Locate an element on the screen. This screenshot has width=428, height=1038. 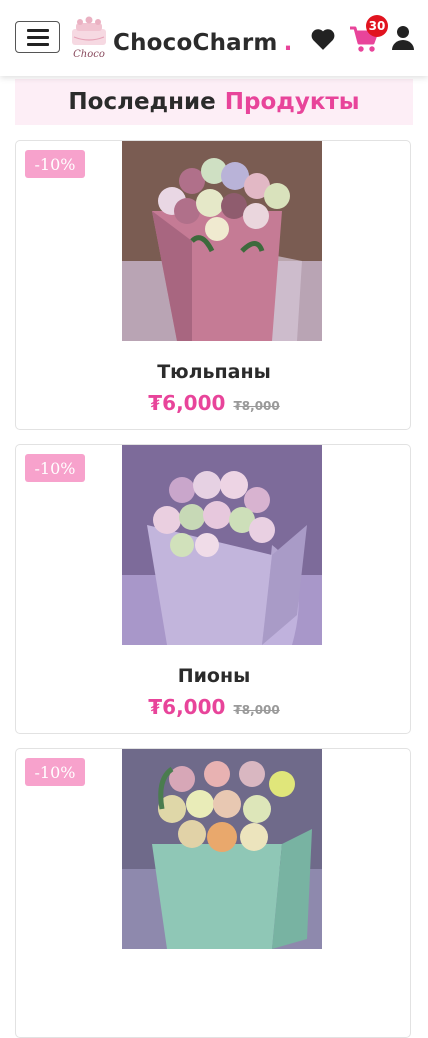
product-name: Пионы is located at coordinates (214, 676).